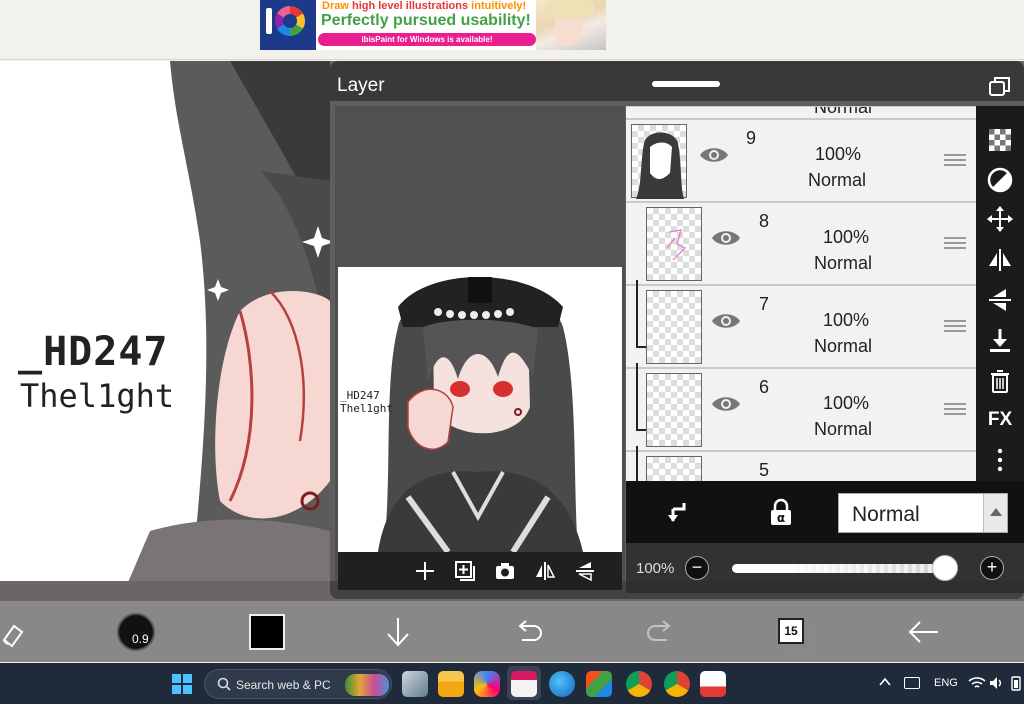 This screenshot has width=1024, height=704. I want to click on volume-icon, so click(996, 683).